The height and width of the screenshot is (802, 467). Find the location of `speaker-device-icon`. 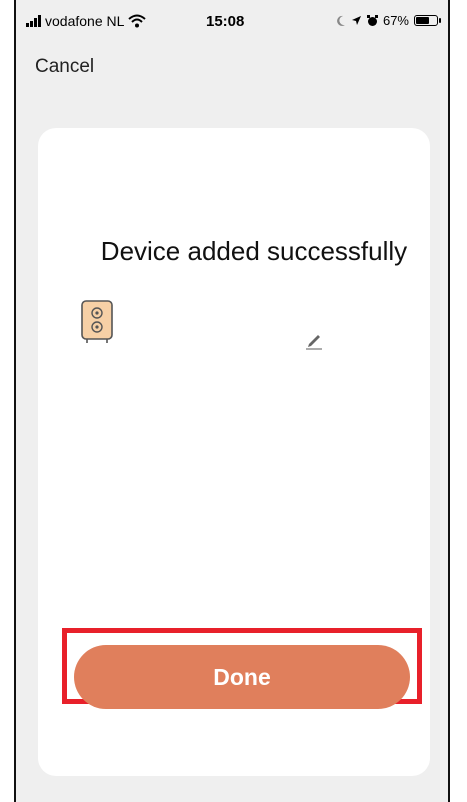

speaker-device-icon is located at coordinates (97, 321).